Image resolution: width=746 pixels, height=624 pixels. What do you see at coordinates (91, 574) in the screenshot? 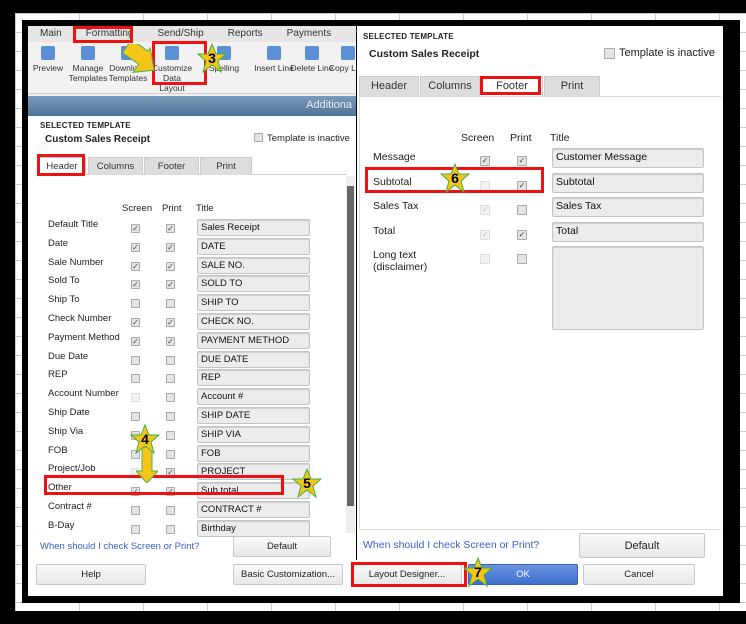
I see `help-button: Help` at bounding box center [91, 574].